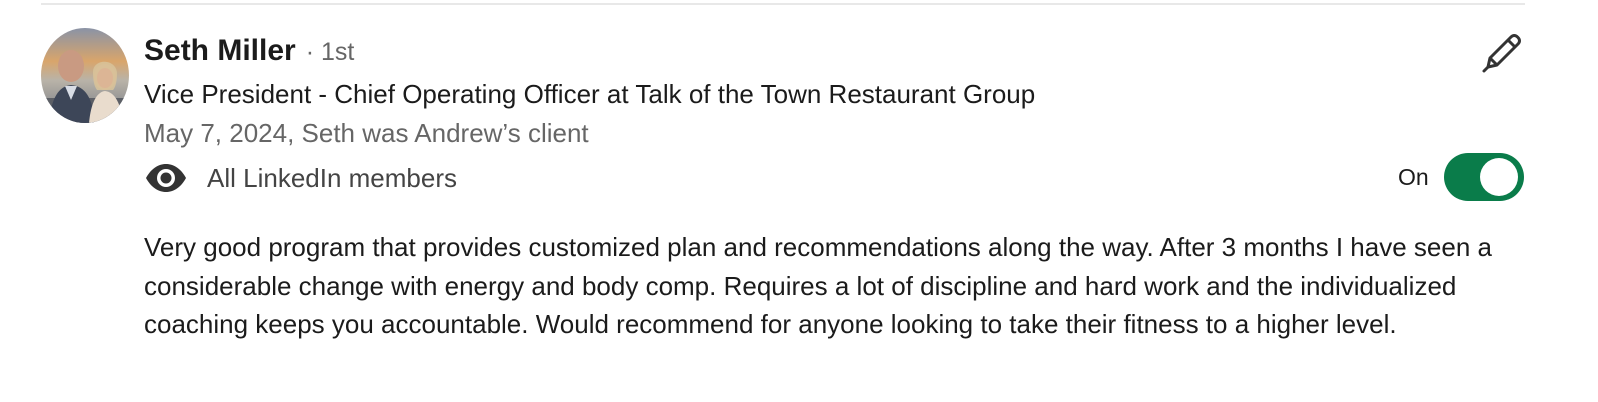  I want to click on visibility-toggle, so click(1484, 177).